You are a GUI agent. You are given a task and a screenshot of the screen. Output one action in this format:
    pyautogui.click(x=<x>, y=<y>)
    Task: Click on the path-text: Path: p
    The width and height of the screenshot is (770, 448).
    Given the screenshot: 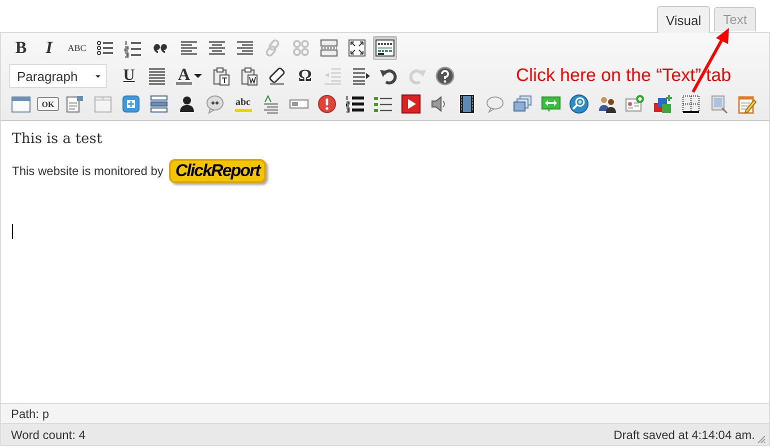 What is the action you would take?
    pyautogui.click(x=30, y=413)
    